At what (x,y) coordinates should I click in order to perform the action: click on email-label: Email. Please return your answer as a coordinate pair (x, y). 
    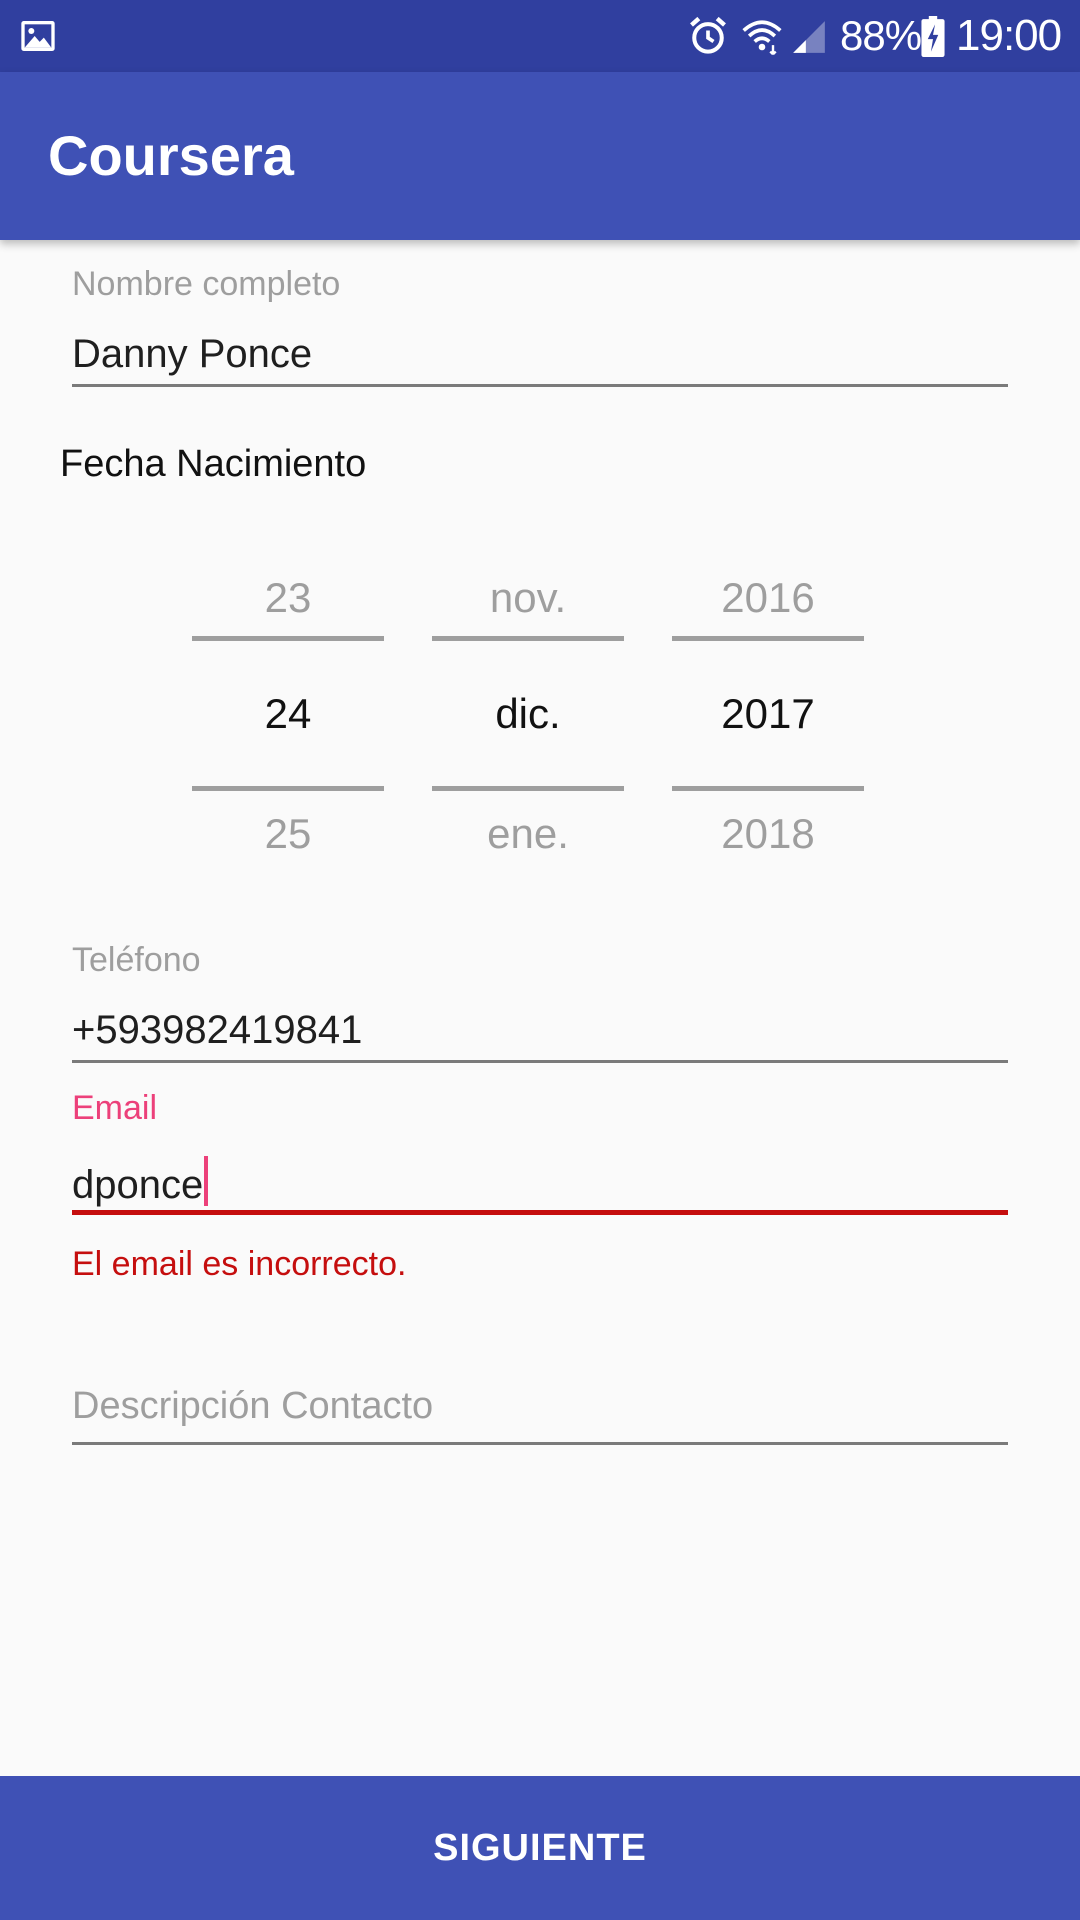
    Looking at the image, I should click on (115, 1108).